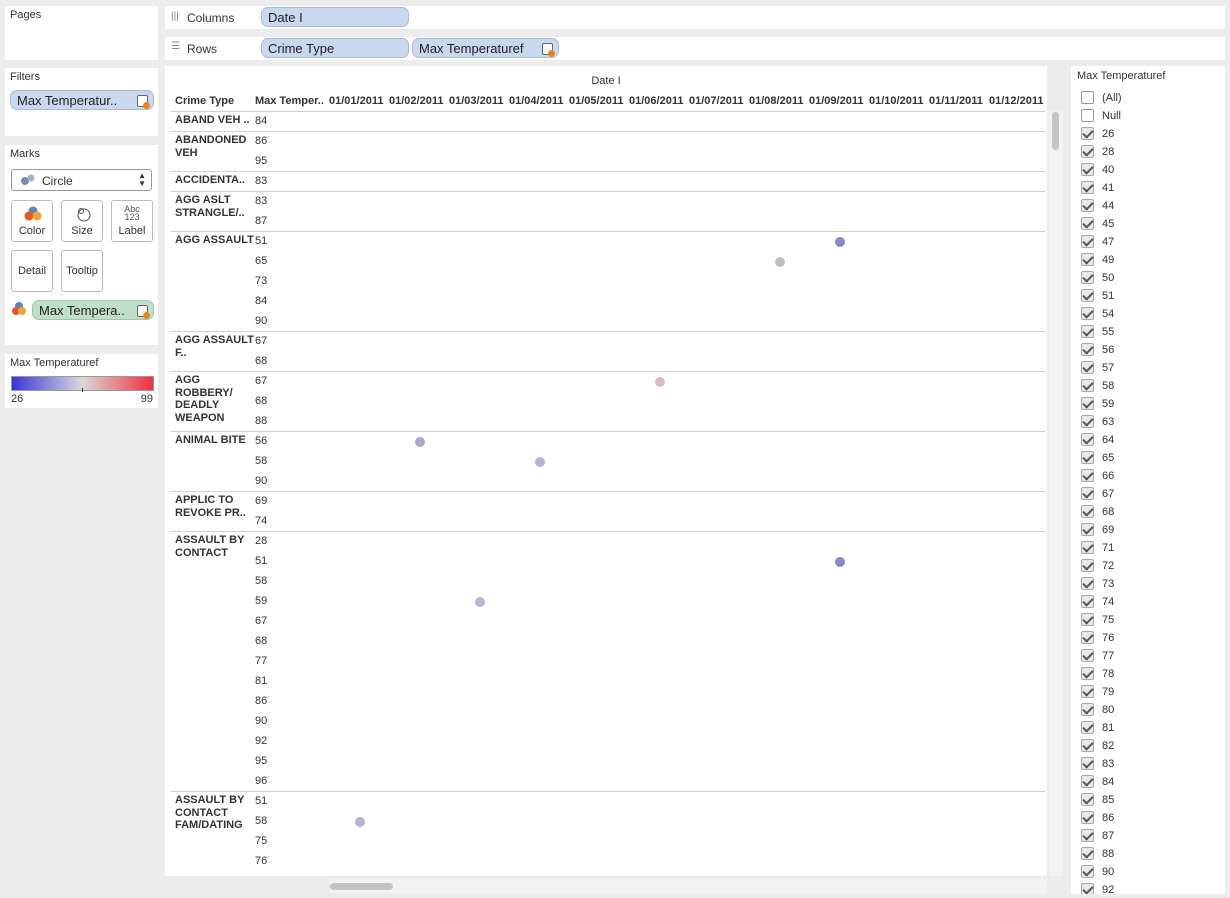 The height and width of the screenshot is (898, 1230). Describe the element at coordinates (81, 33) in the screenshot. I see `pages-card: Pages` at that location.